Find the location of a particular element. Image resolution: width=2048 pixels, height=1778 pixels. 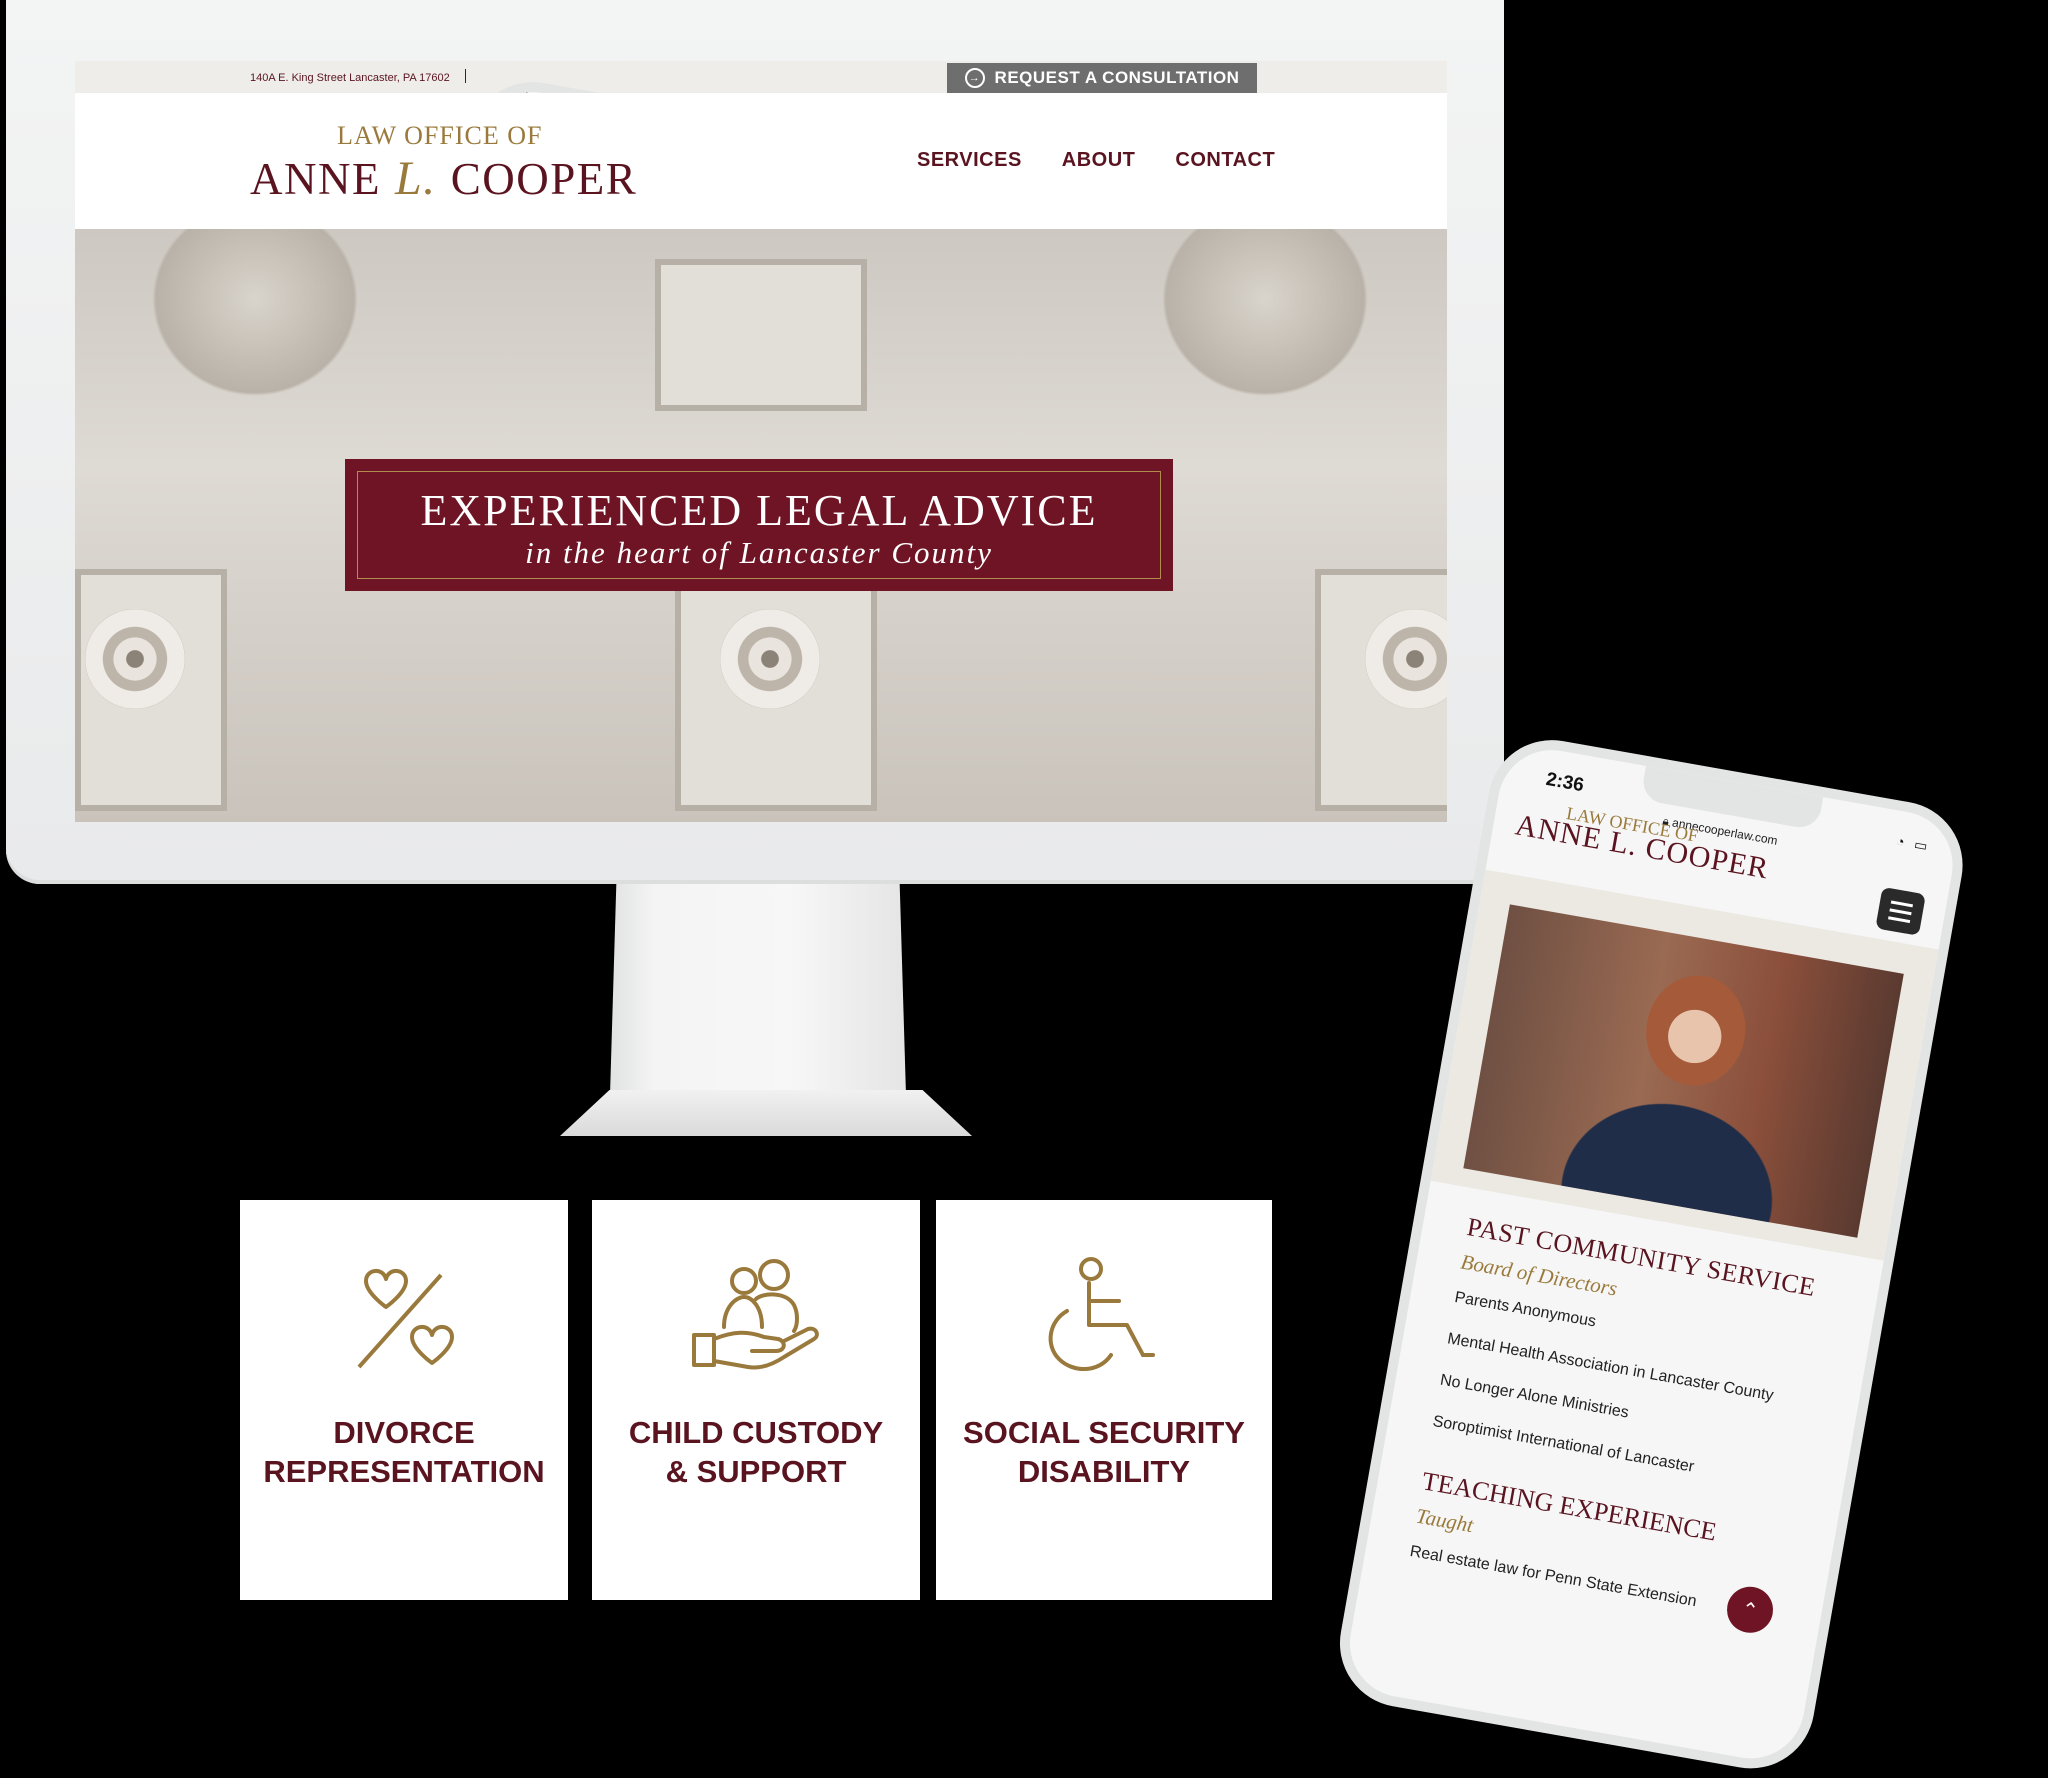

request-consultation-button: → REQUEST A CONSULTATION is located at coordinates (1102, 78).